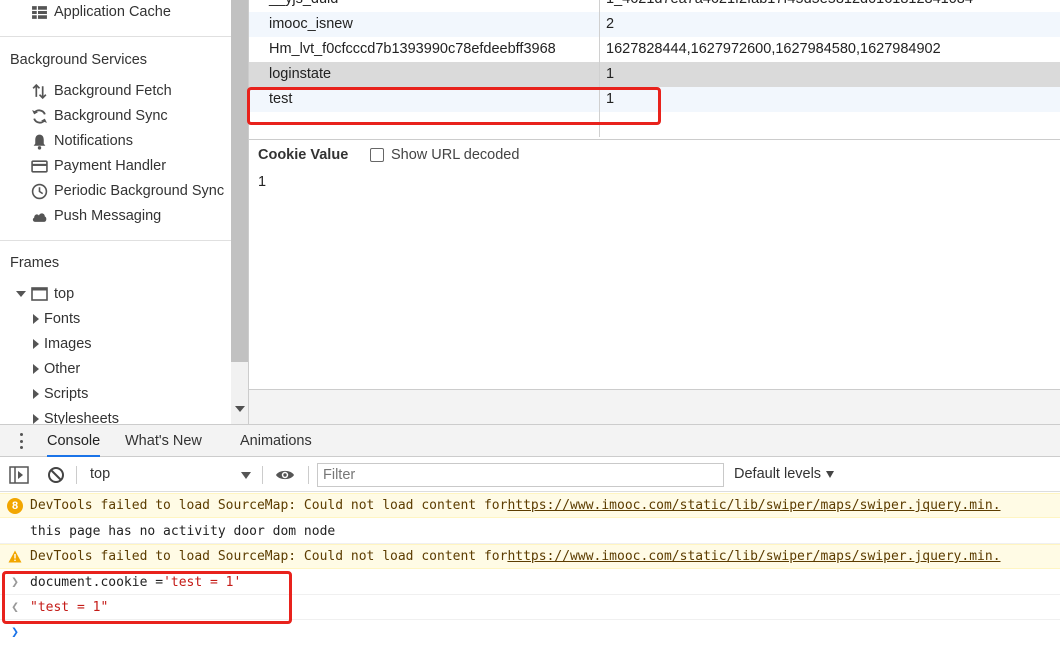 This screenshot has height=649, width=1060. Describe the element at coordinates (39, 166) in the screenshot. I see `card-icon` at that location.